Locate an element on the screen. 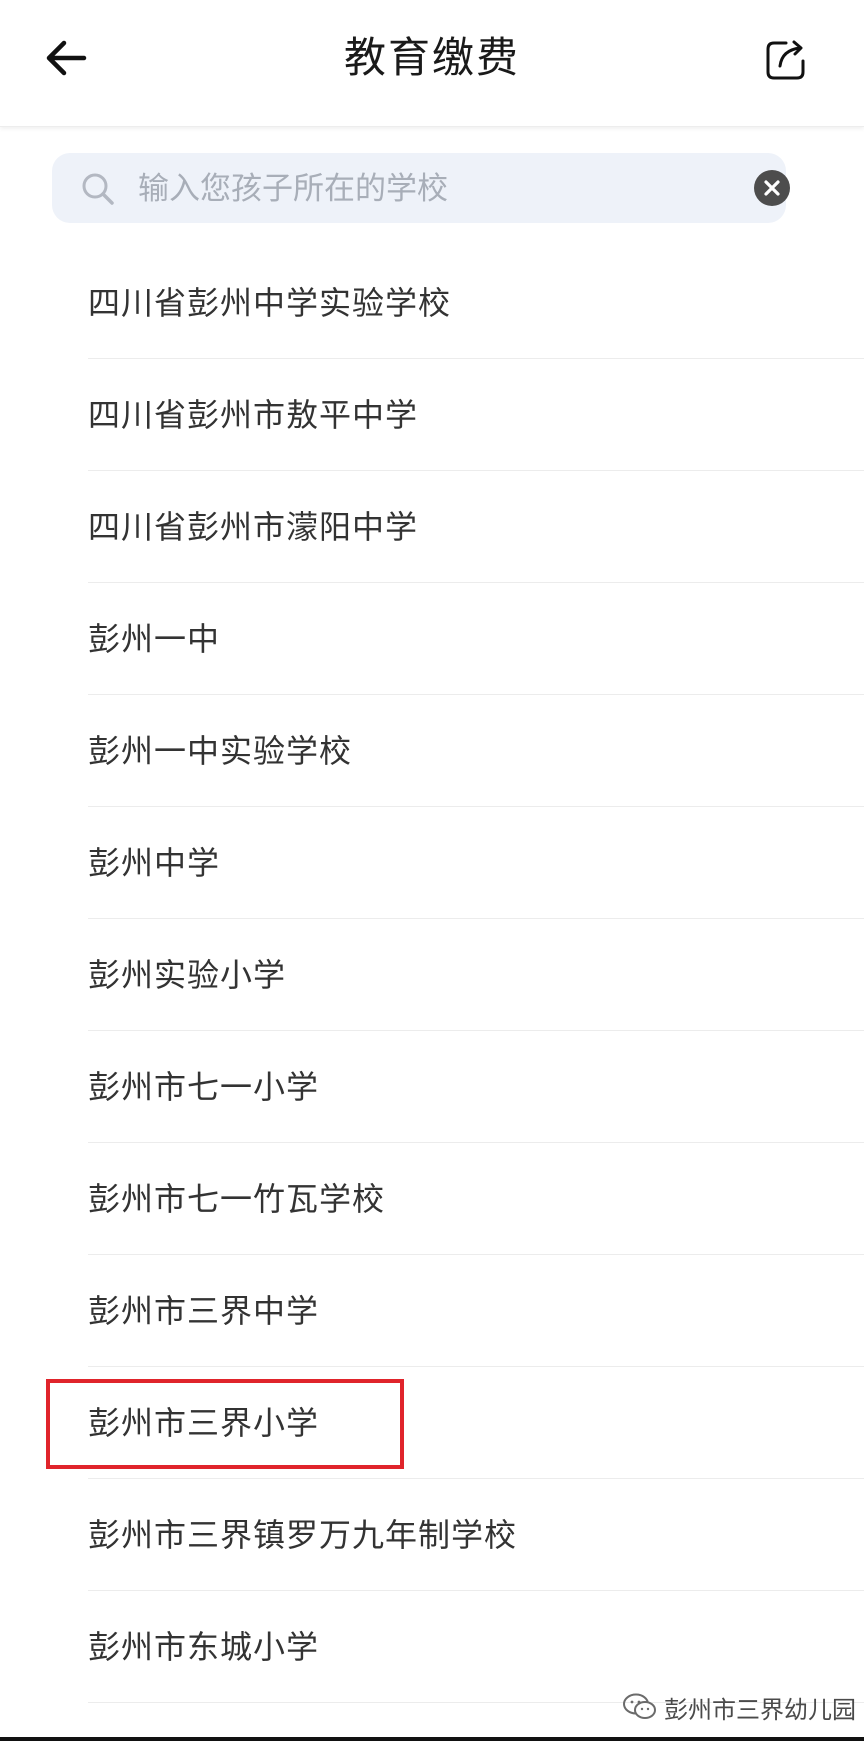 The image size is (864, 1741). watermark: 彭州市三界幼儿园 is located at coordinates (739, 1707).